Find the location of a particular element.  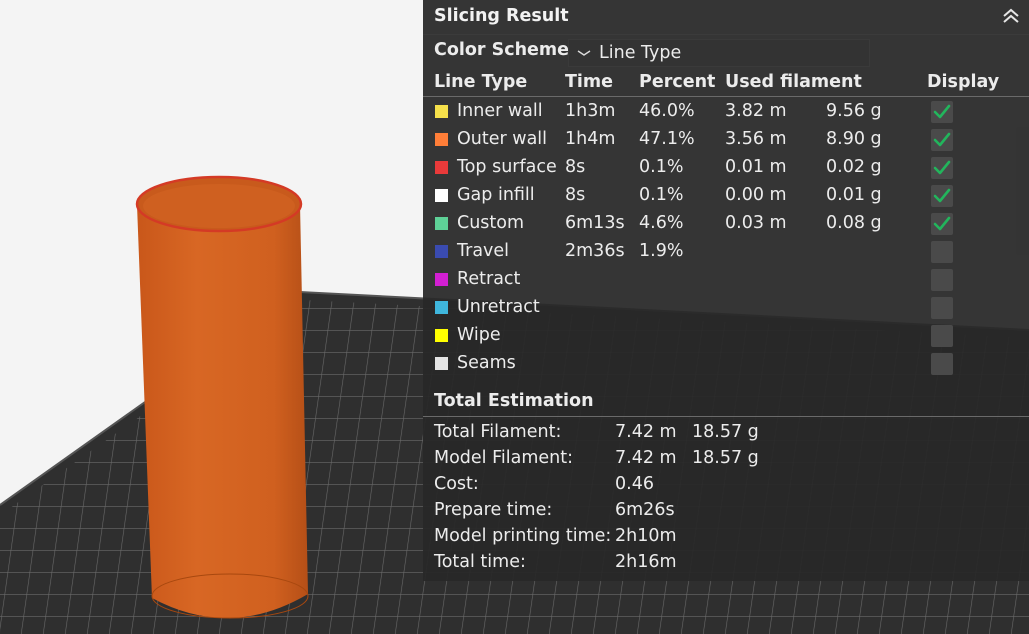

line-type-weight: 0.01 g is located at coordinates (854, 195).